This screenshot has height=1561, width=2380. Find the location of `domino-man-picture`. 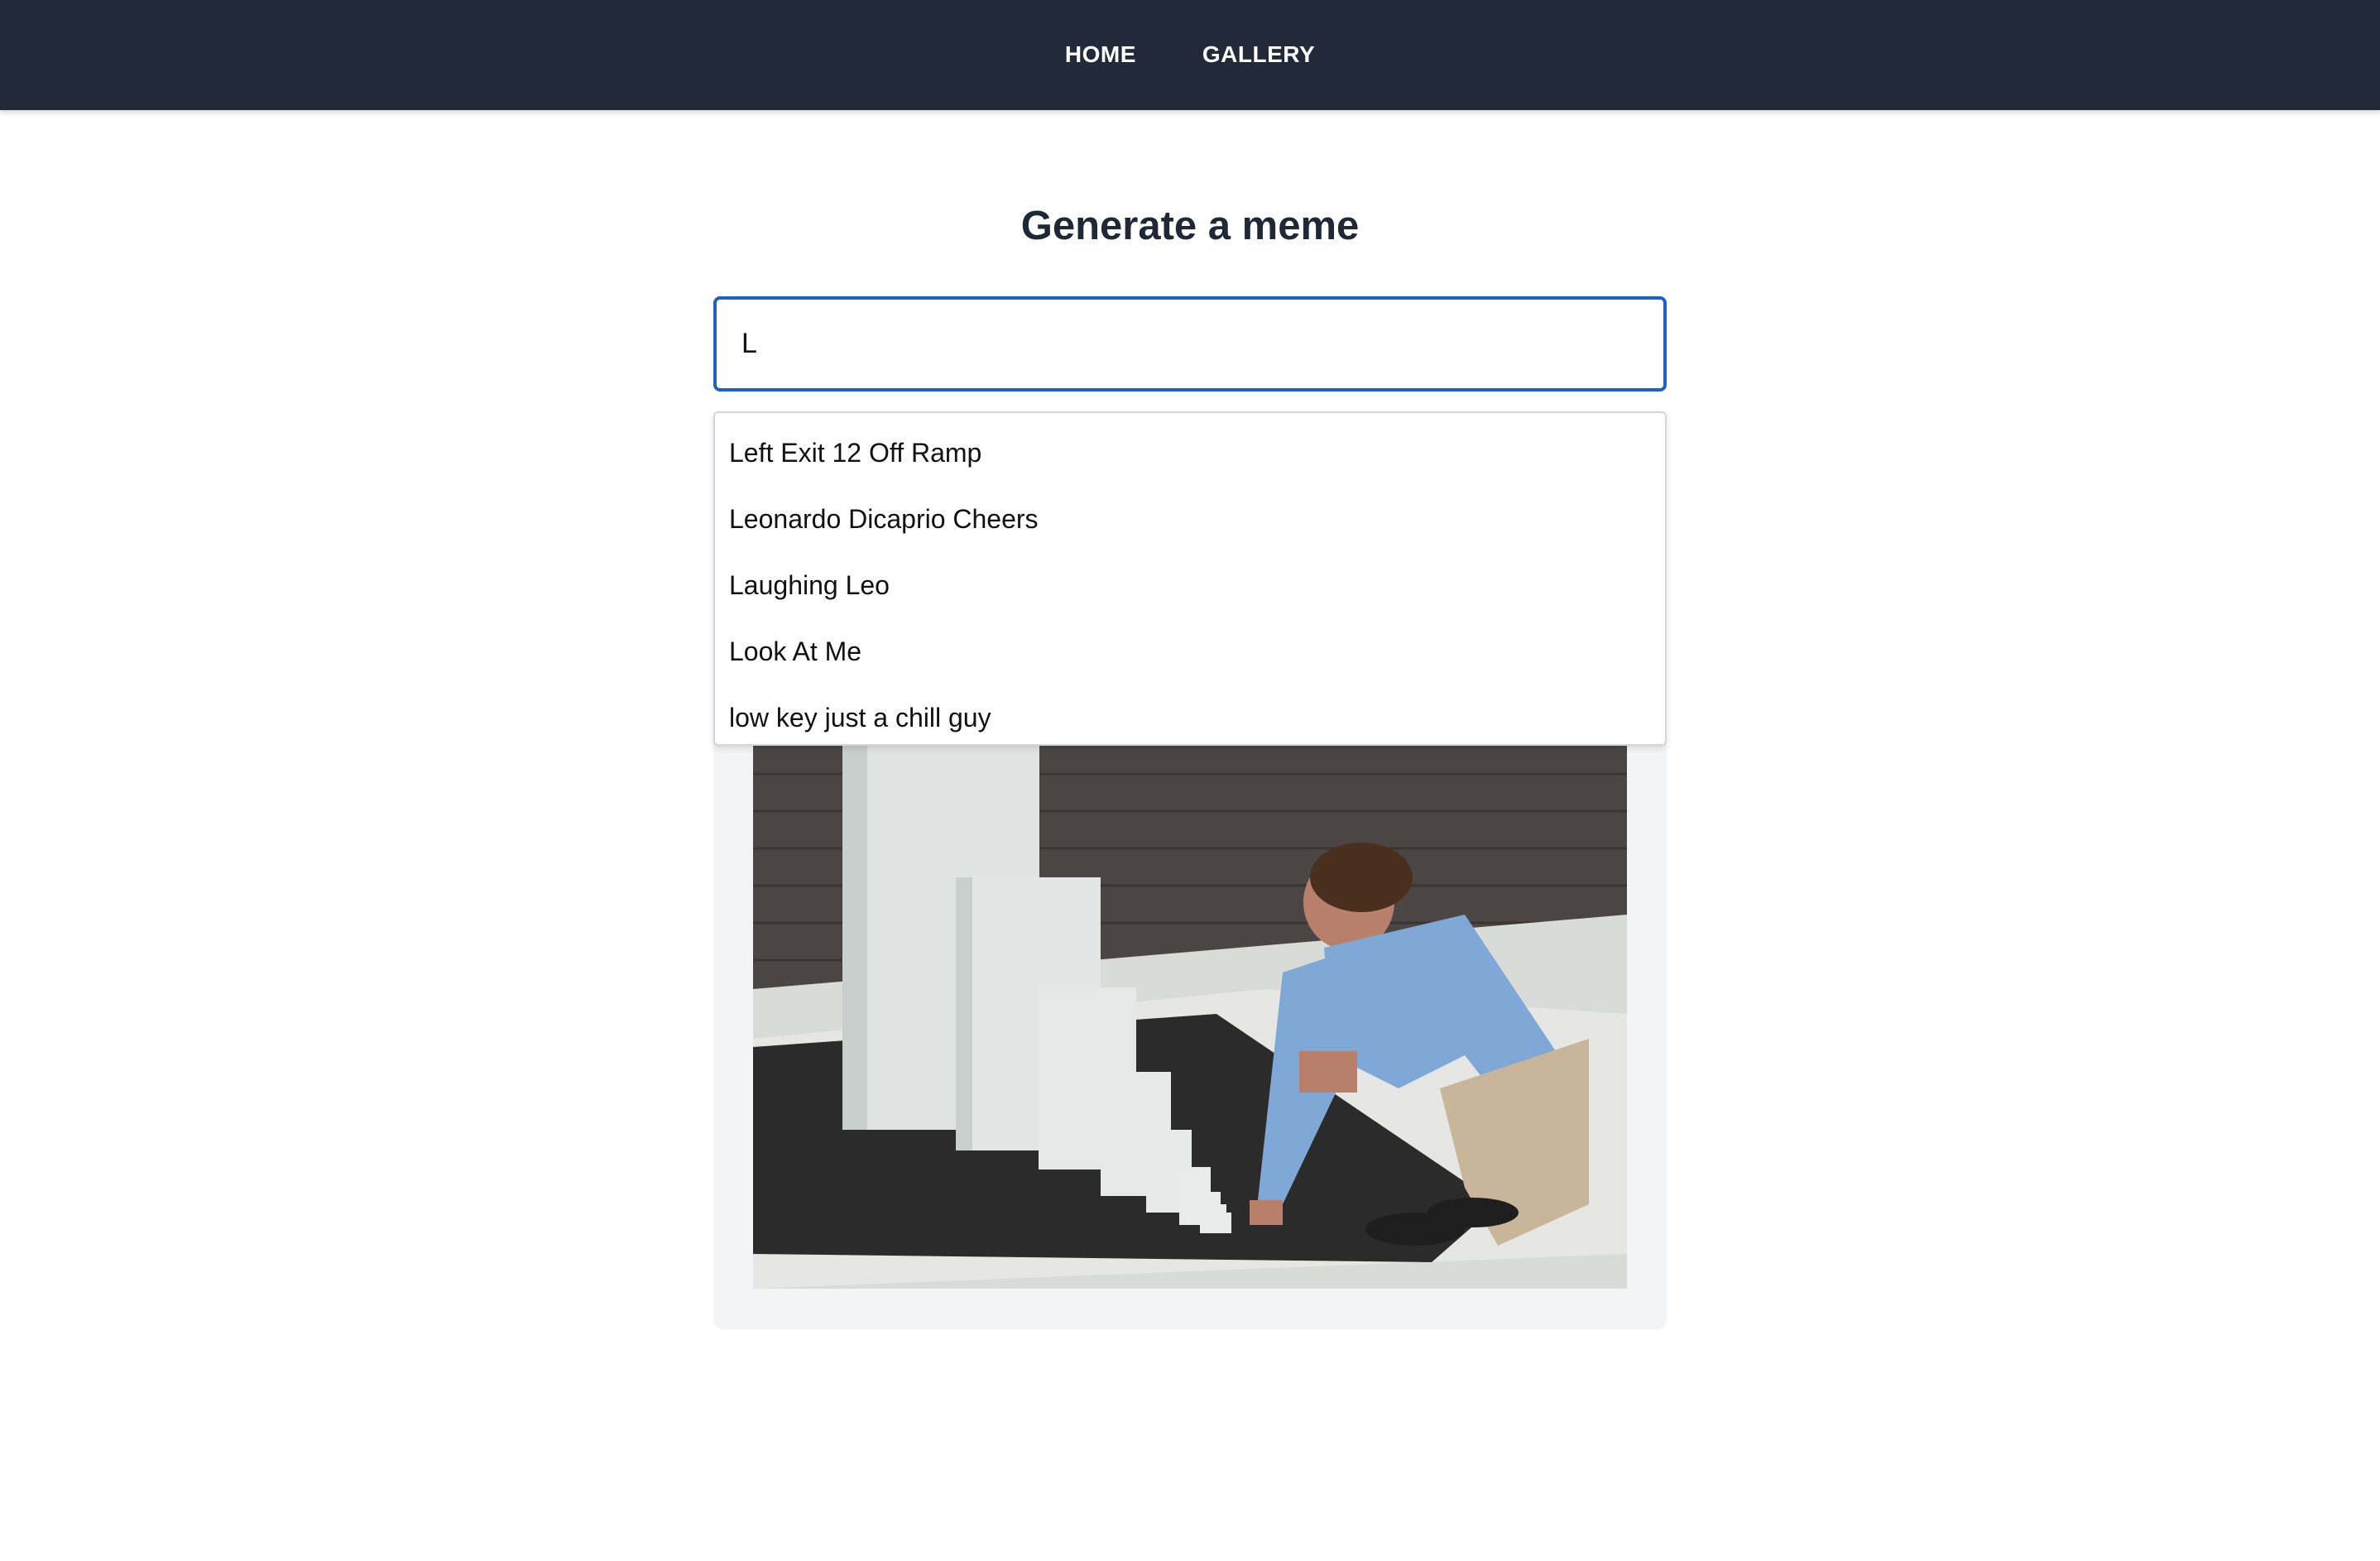

domino-man-picture is located at coordinates (1190, 1015).